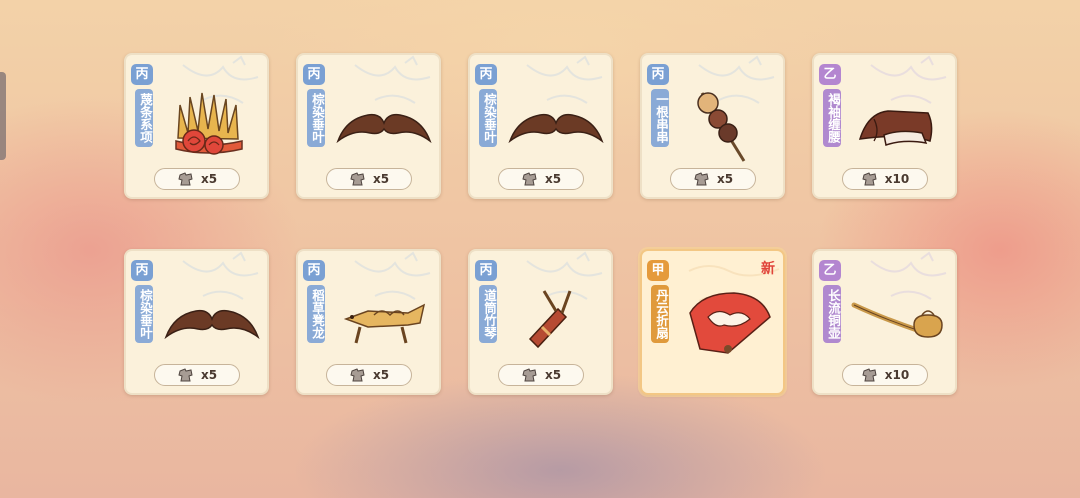  I want to click on item-card-2: 丙 棕染垂叶 x5, so click(540, 126).